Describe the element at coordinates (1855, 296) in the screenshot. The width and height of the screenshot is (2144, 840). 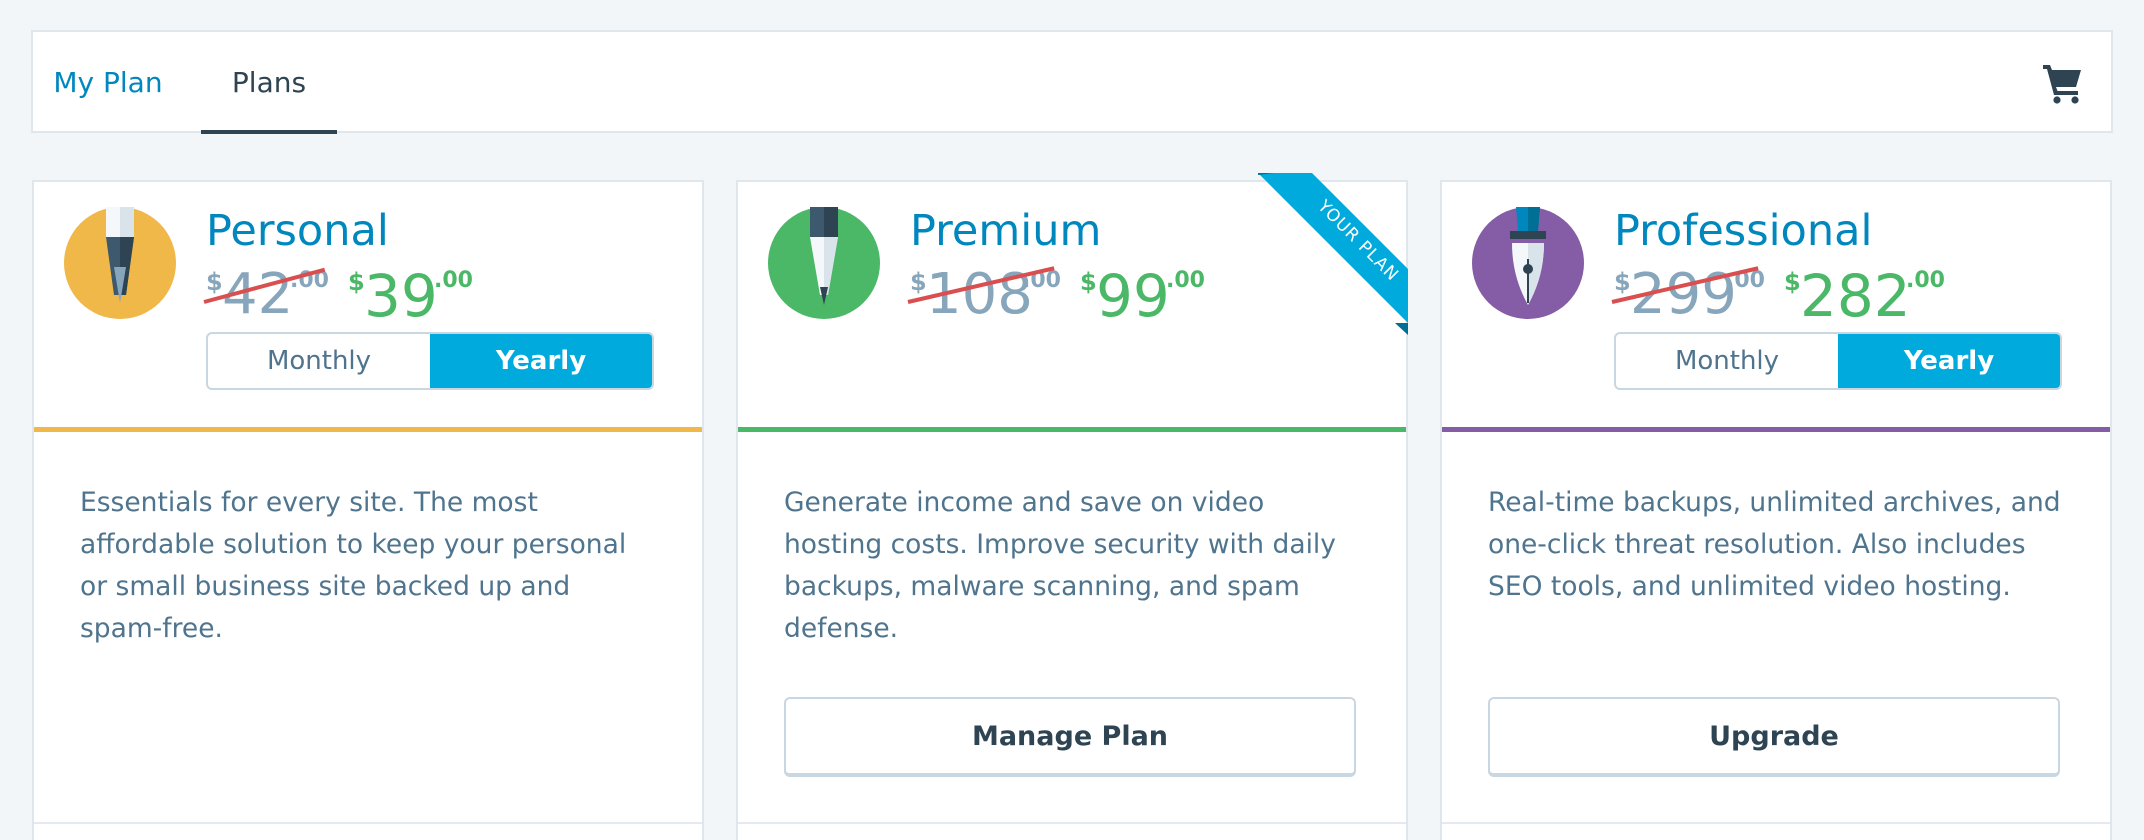
I see `new-price-amount: 282` at that location.